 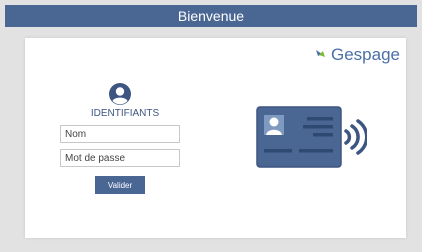 What do you see at coordinates (320, 53) in the screenshot?
I see `gespage-logo-icon` at bounding box center [320, 53].